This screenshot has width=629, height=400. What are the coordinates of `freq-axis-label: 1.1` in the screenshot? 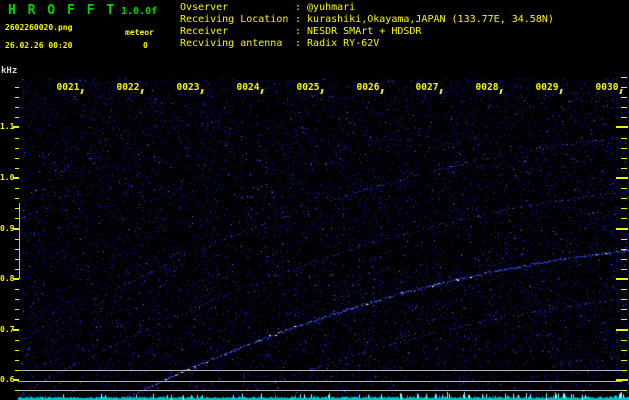 It's located at (7, 126).